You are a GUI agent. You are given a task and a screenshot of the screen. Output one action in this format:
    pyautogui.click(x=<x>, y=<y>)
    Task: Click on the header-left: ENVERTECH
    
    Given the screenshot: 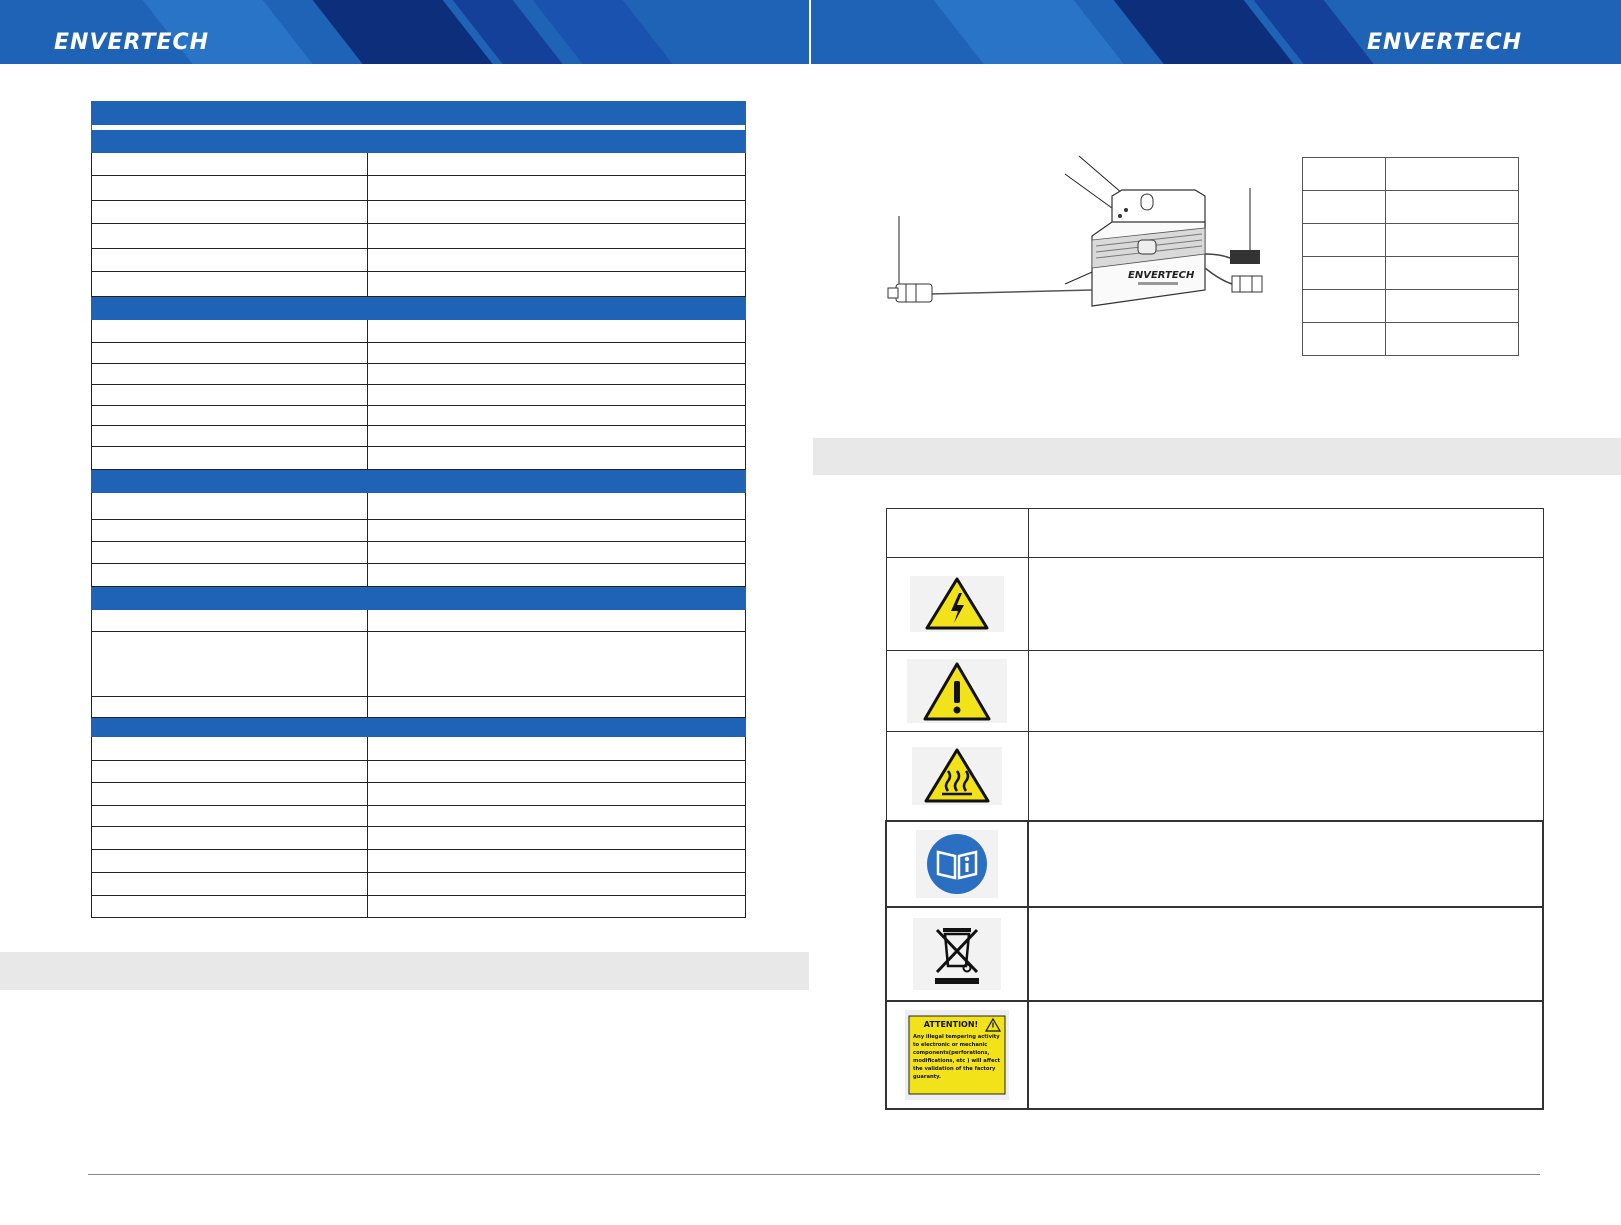 What is the action you would take?
    pyautogui.click(x=404, y=32)
    